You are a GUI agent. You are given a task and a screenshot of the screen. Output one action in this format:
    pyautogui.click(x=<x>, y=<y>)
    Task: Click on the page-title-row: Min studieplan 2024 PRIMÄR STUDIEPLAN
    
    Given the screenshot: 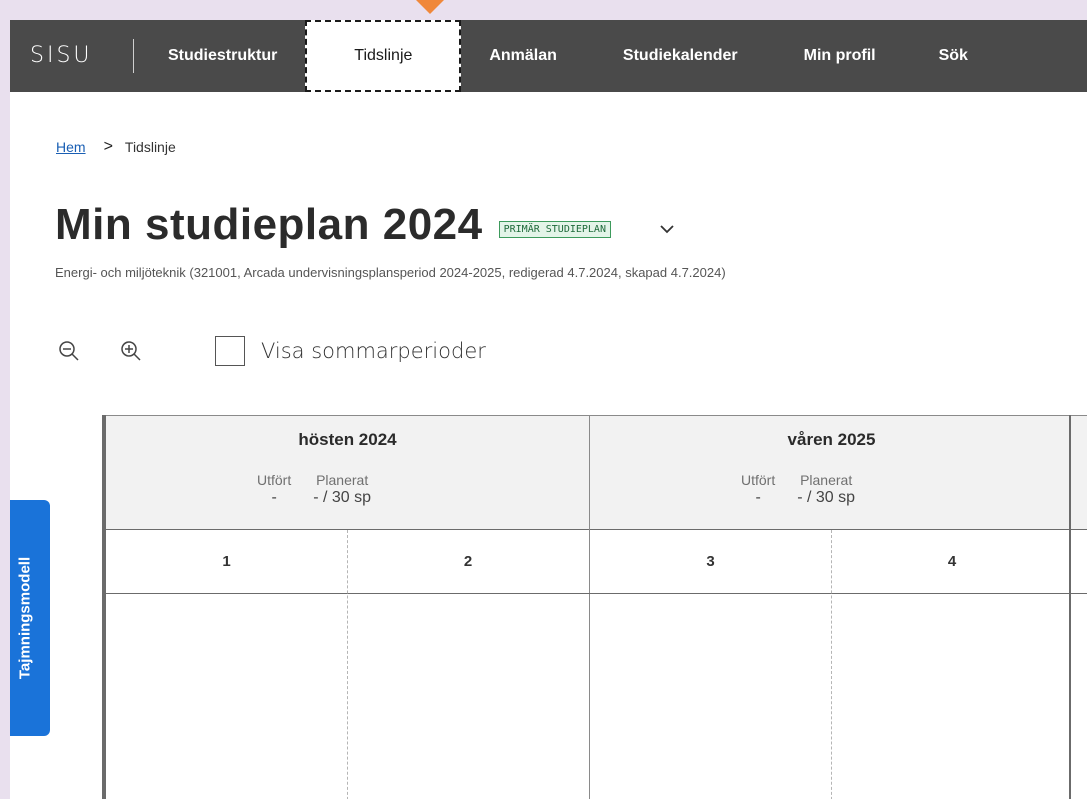 What is the action you would take?
    pyautogui.click(x=366, y=225)
    